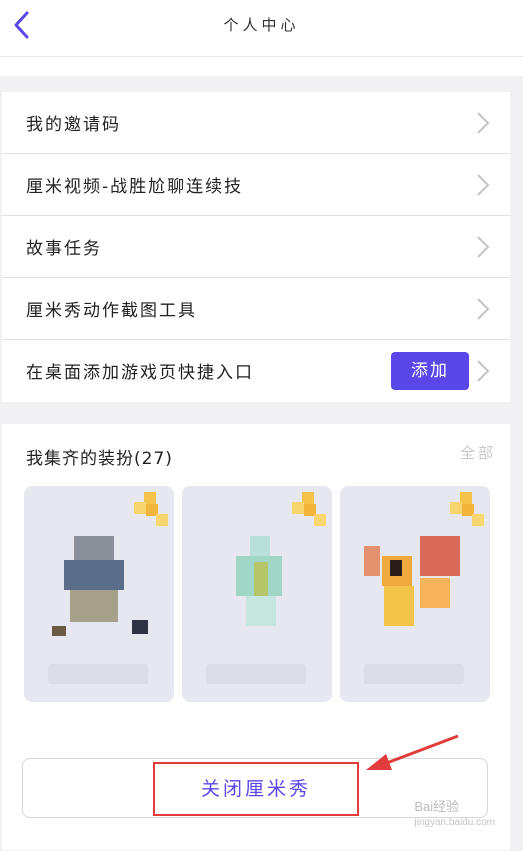 The height and width of the screenshot is (851, 523). What do you see at coordinates (256, 789) in the screenshot?
I see `close-cmshow-button: 关闭厘米秀` at bounding box center [256, 789].